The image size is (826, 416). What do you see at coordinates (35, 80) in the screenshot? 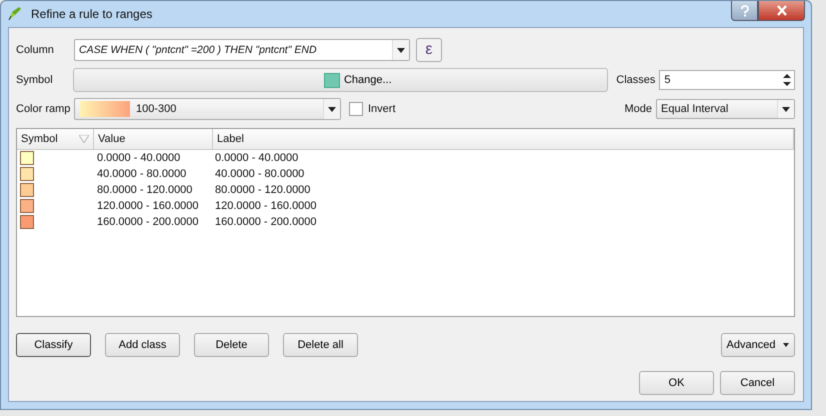
I see `symbol-label: Symbol` at bounding box center [35, 80].